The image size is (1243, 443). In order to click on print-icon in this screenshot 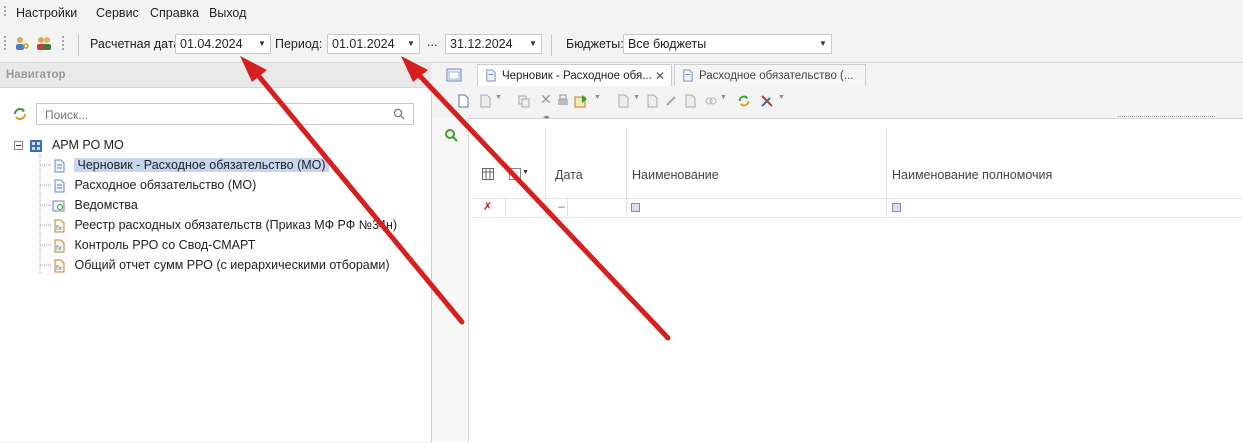, I will do `click(563, 101)`.